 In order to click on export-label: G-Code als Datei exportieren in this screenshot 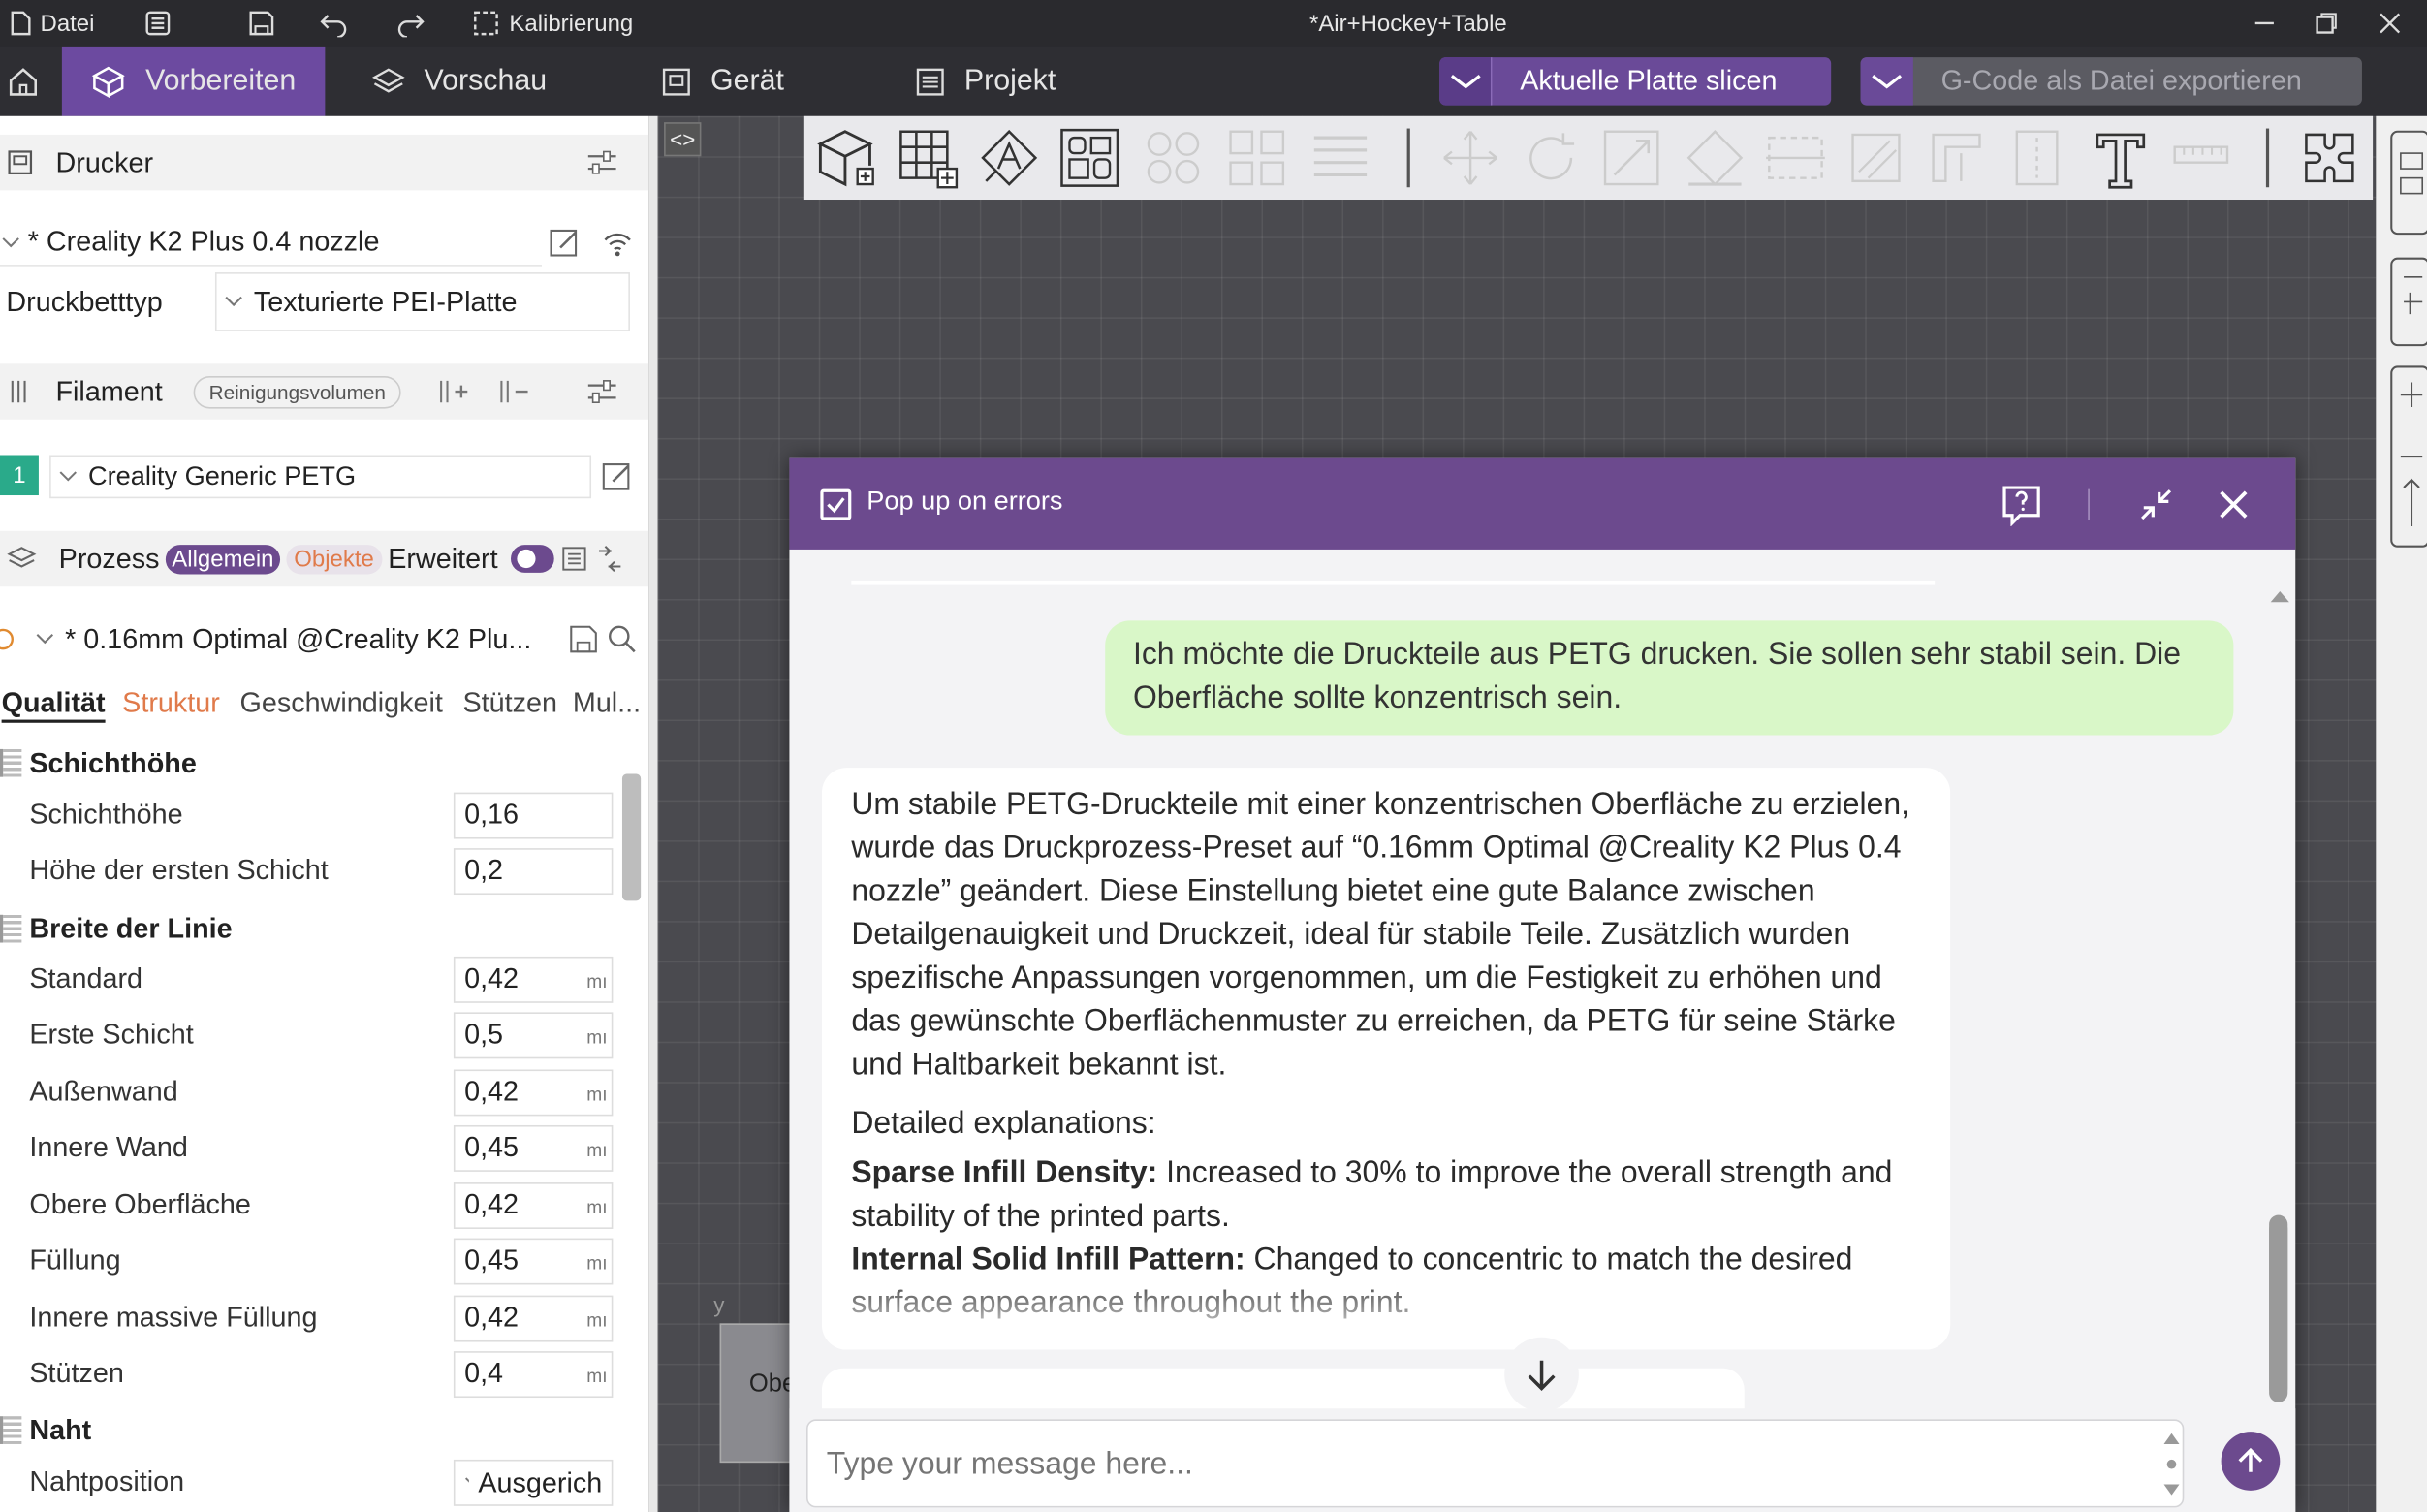, I will do `click(2121, 81)`.